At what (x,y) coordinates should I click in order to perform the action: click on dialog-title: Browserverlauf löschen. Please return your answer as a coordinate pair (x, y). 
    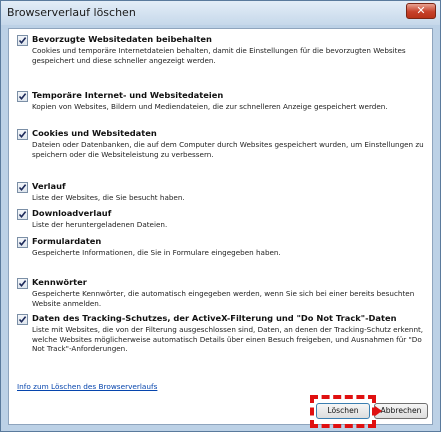
    Looking at the image, I should click on (71, 12).